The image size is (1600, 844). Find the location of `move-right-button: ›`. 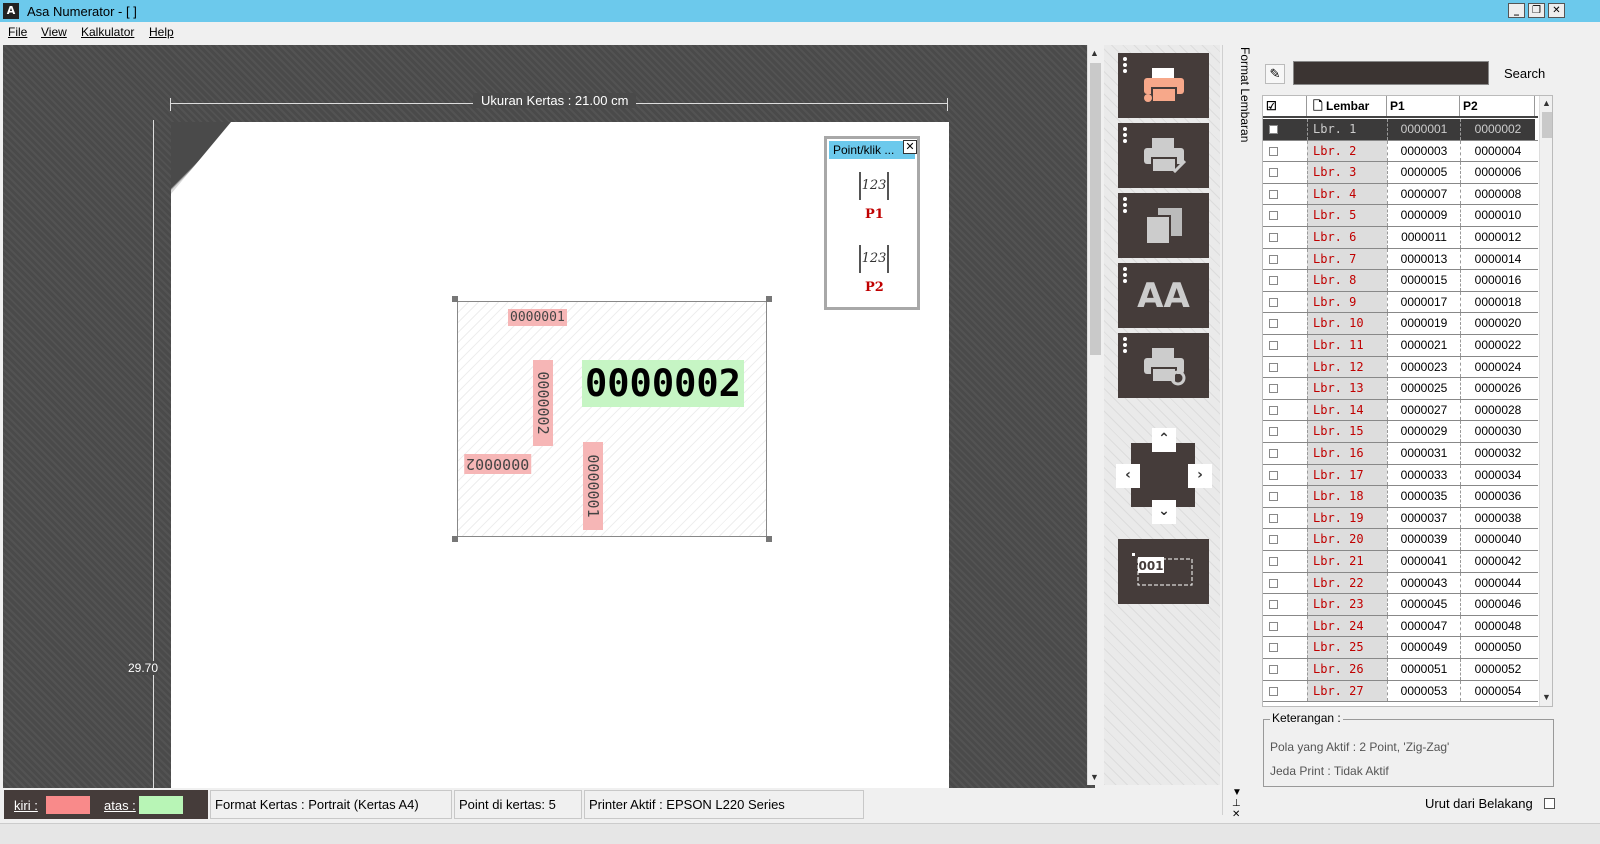

move-right-button: › is located at coordinates (1200, 476).